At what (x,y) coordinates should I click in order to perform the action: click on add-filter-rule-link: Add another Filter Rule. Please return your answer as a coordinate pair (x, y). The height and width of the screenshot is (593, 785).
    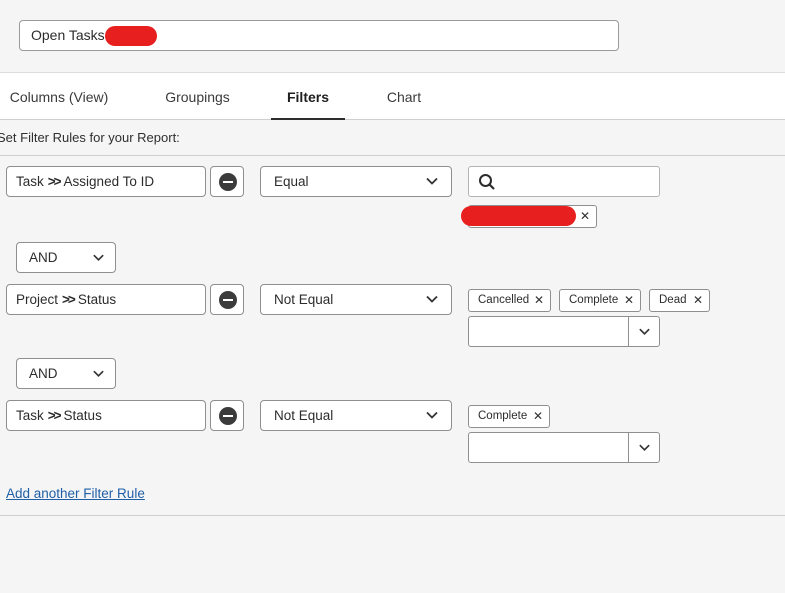
    Looking at the image, I should click on (75, 493).